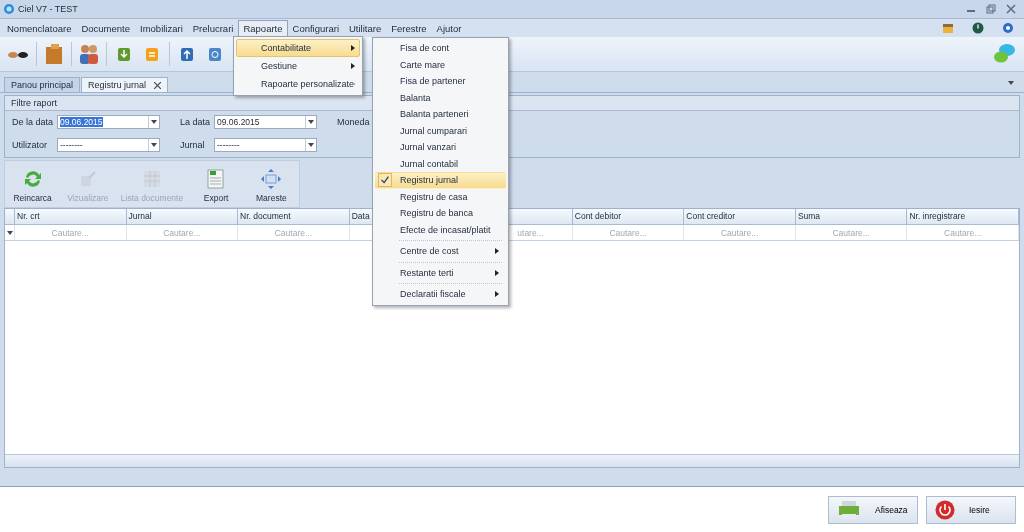  What do you see at coordinates (125, 84) in the screenshot?
I see `tab: Registru jurnal` at bounding box center [125, 84].